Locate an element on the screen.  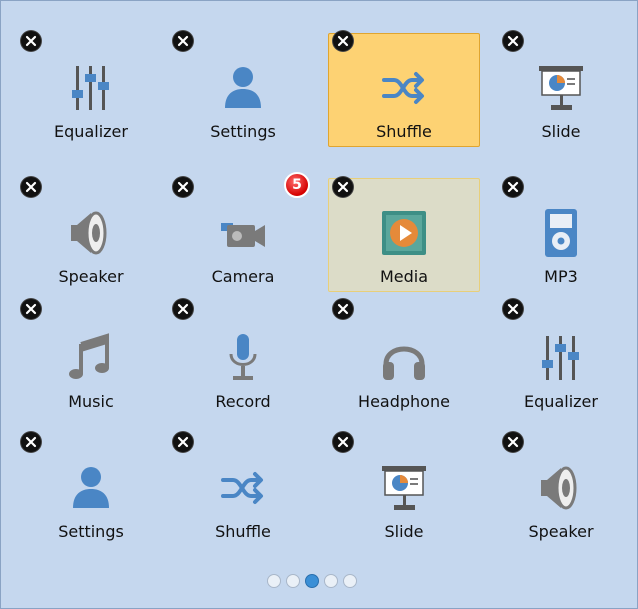
app-tile-headphone: Headphone is located at coordinates (404, 360).